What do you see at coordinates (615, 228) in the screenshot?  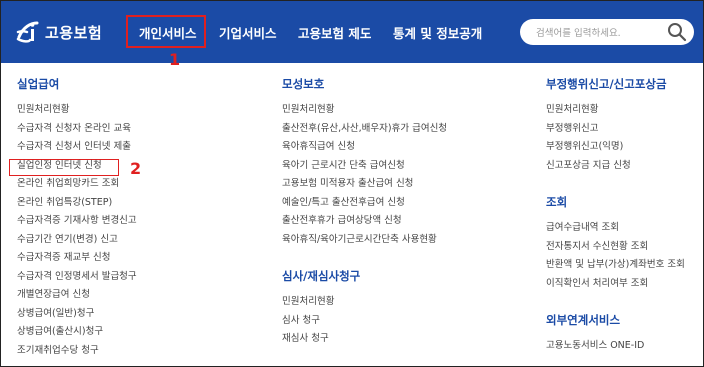 I see `menu-item: 급여수급내역 조회` at bounding box center [615, 228].